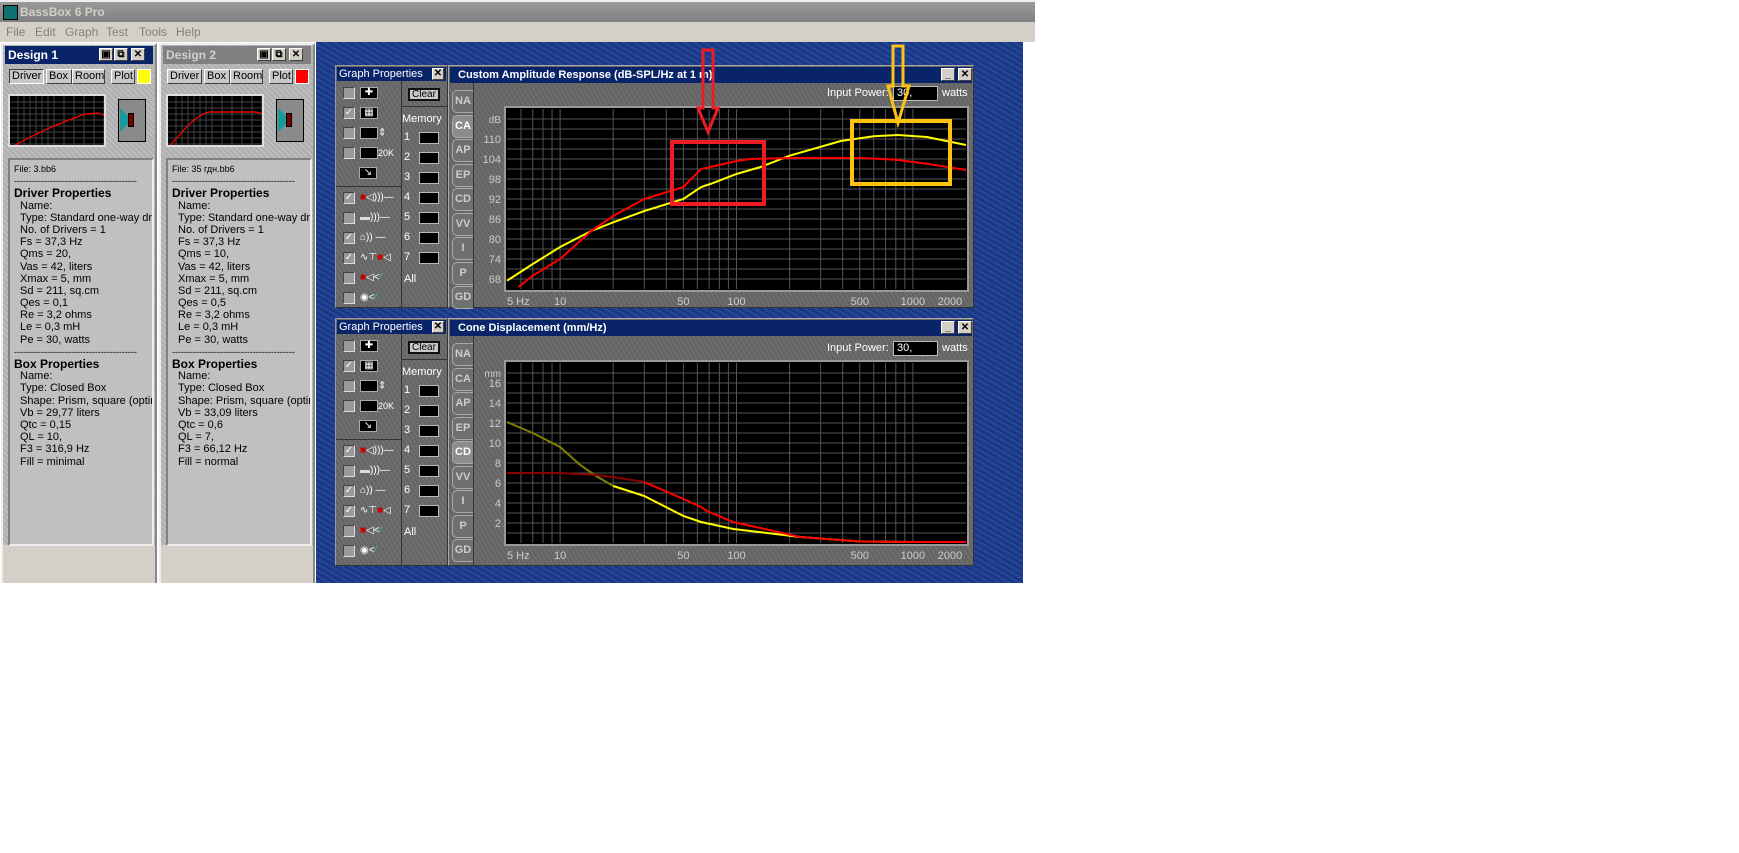  What do you see at coordinates (188, 32) in the screenshot?
I see `menu-help: Help` at bounding box center [188, 32].